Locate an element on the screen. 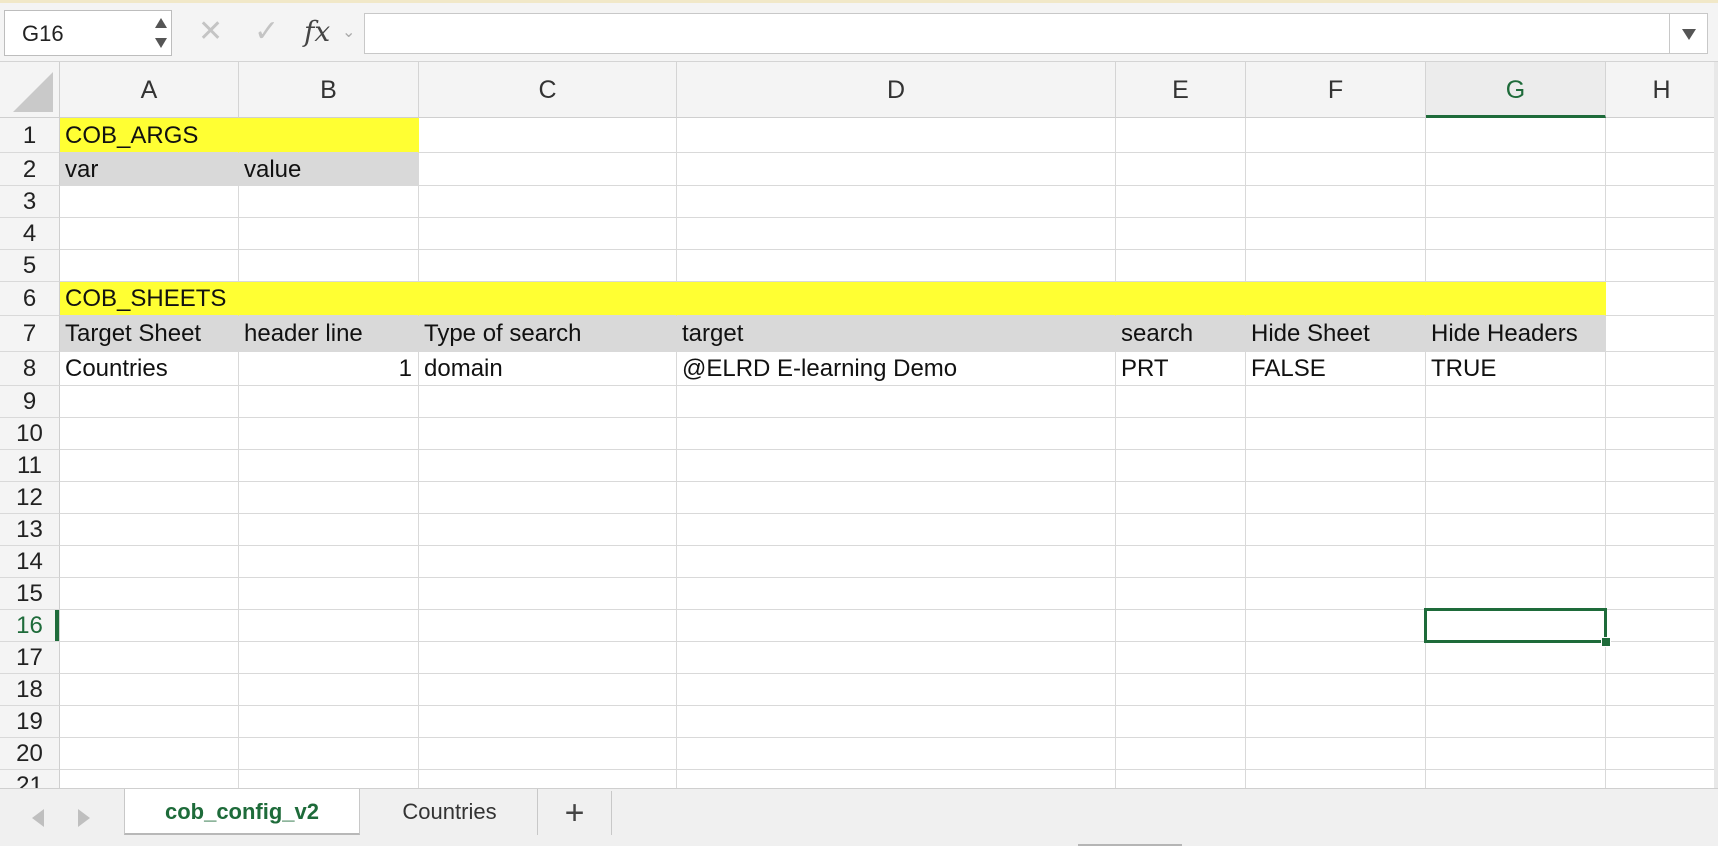  cell-f6 is located at coordinates (1336, 299).